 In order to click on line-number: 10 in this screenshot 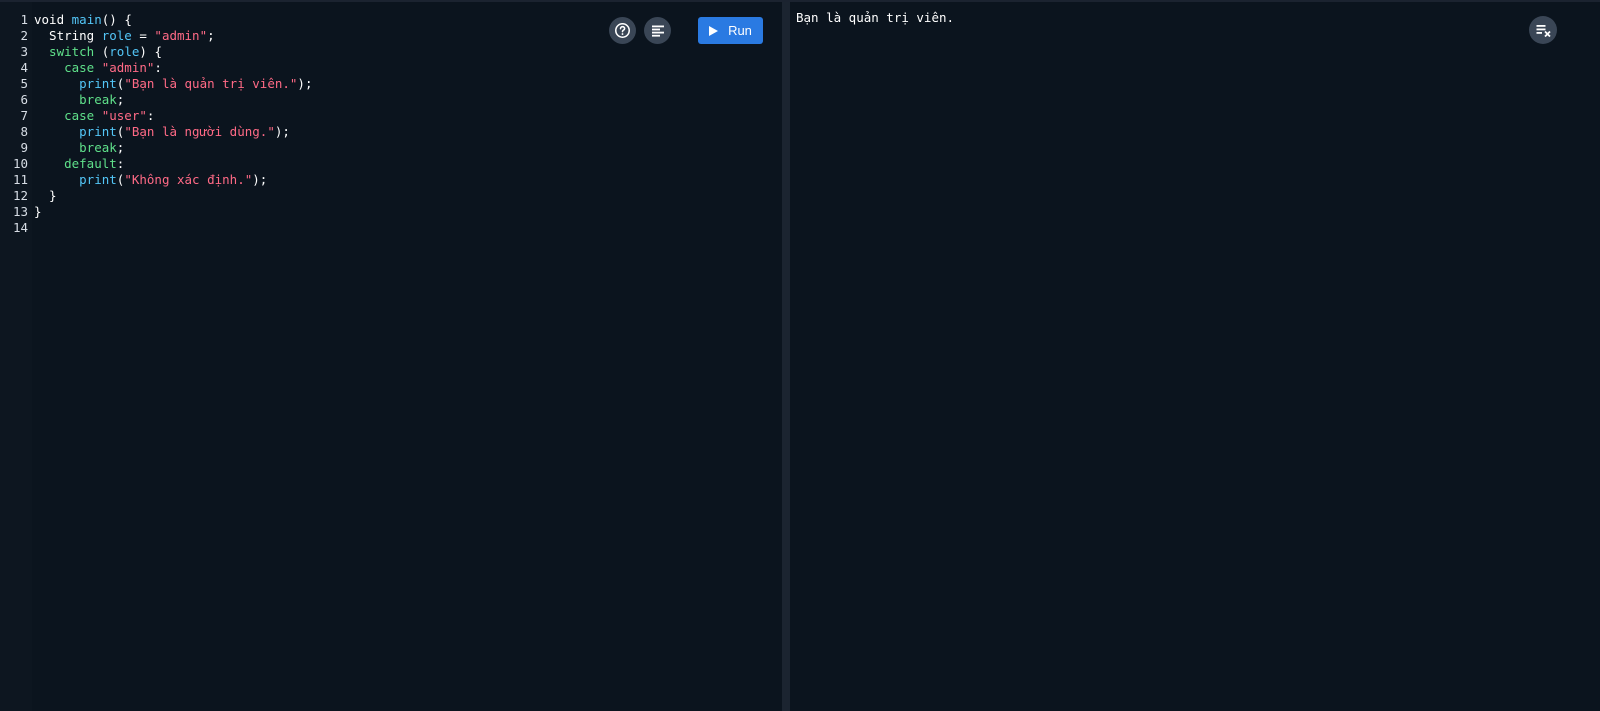, I will do `click(20, 163)`.